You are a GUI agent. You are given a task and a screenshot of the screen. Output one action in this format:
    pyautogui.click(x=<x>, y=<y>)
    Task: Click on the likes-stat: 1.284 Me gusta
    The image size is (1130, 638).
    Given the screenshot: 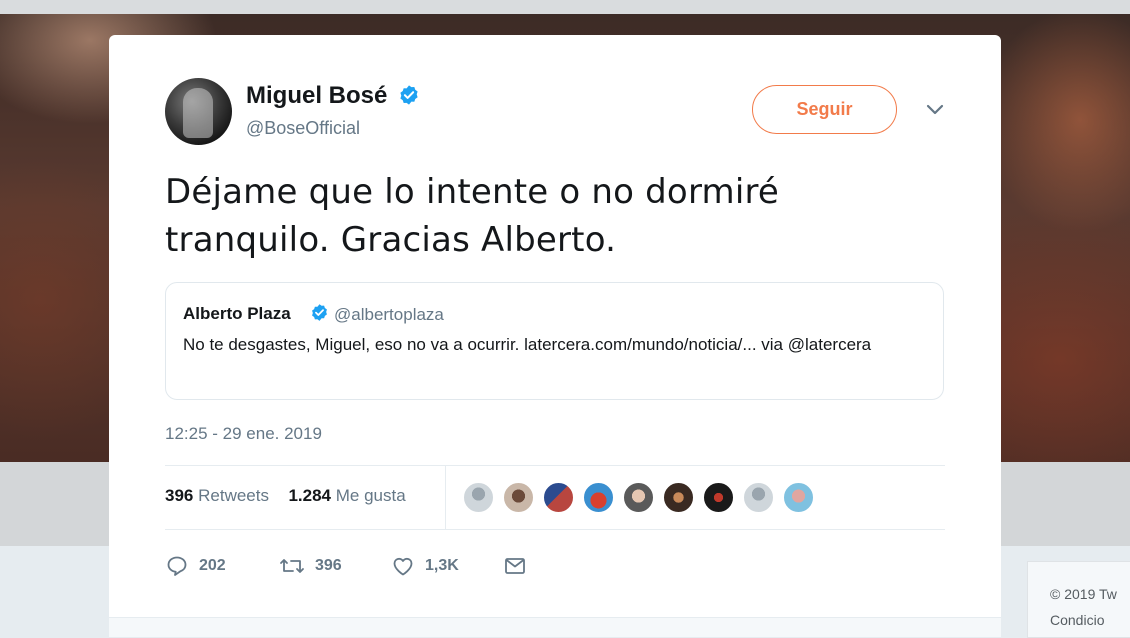 What is the action you would take?
    pyautogui.click(x=346, y=495)
    